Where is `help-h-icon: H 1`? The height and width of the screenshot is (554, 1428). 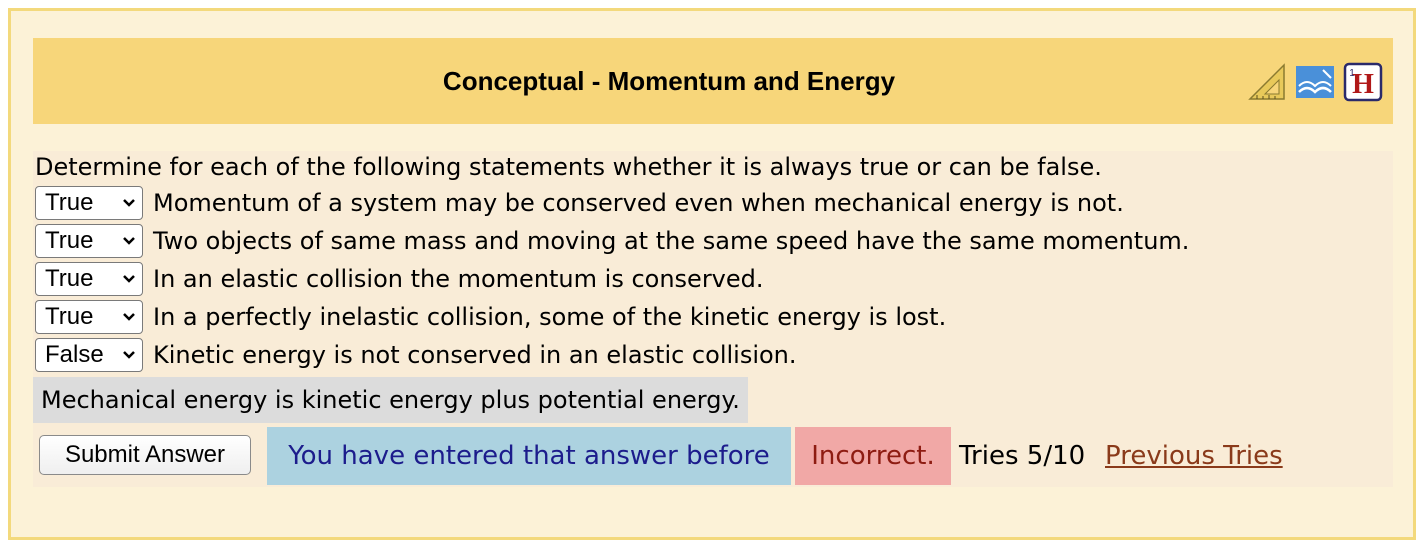
help-h-icon: H 1 is located at coordinates (1363, 82).